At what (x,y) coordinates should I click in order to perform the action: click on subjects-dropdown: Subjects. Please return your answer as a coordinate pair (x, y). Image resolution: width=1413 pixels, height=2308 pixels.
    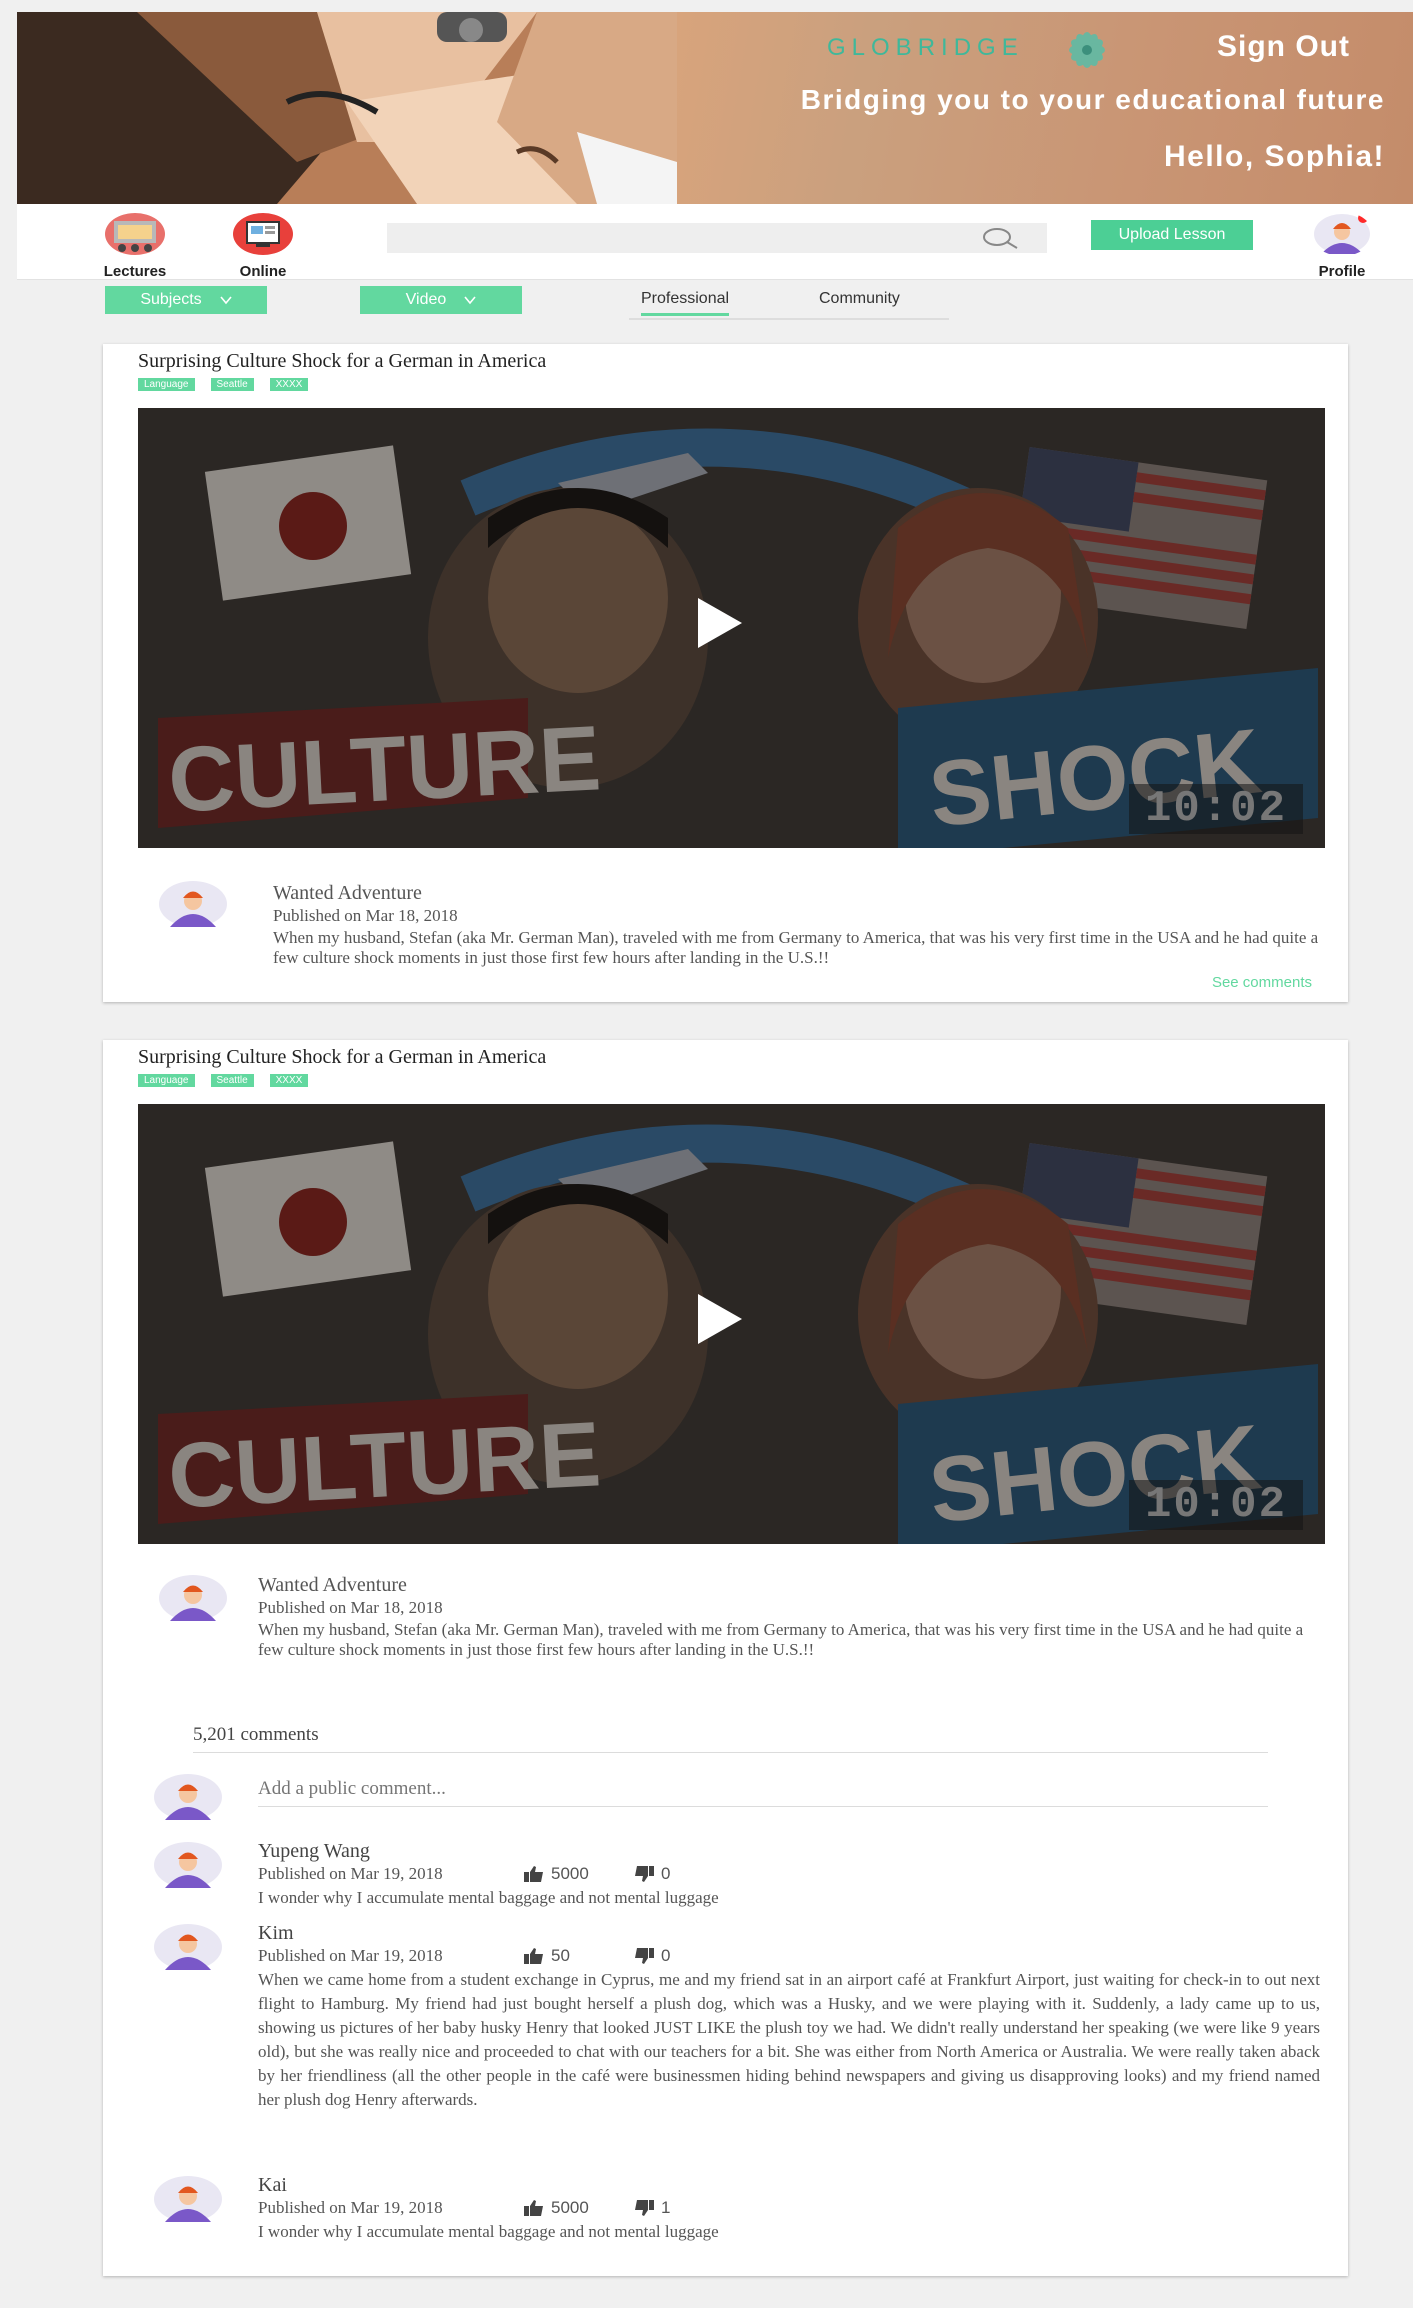
    Looking at the image, I should click on (186, 300).